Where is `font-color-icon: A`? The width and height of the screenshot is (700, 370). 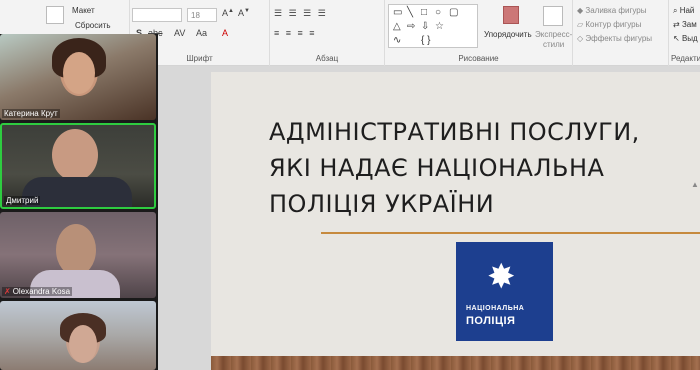
font-color-icon: A is located at coordinates (225, 33).